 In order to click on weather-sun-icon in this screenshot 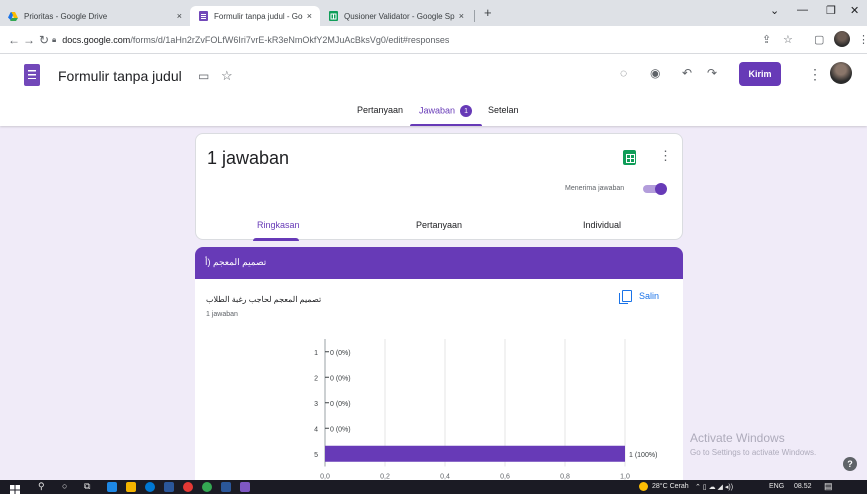, I will do `click(643, 486)`.